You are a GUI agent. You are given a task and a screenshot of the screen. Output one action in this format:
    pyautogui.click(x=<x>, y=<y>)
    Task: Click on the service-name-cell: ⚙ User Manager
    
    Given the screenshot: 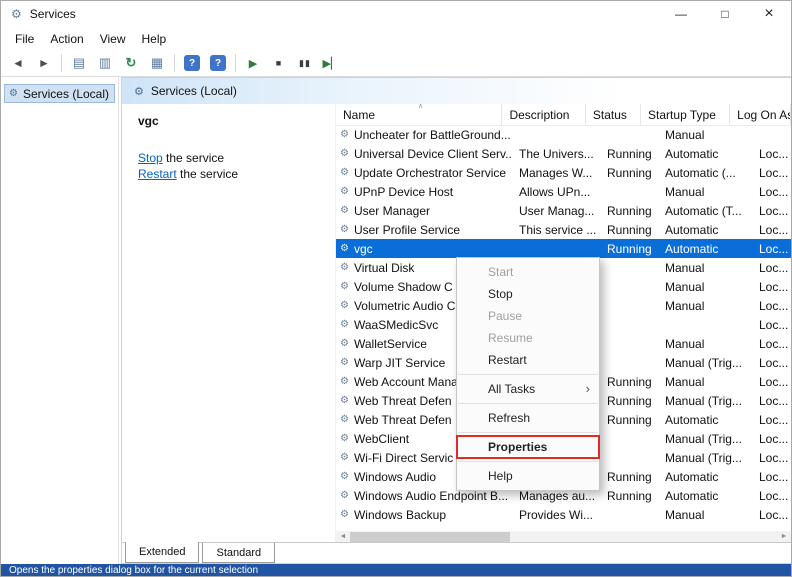 What is the action you would take?
    pyautogui.click(x=424, y=210)
    